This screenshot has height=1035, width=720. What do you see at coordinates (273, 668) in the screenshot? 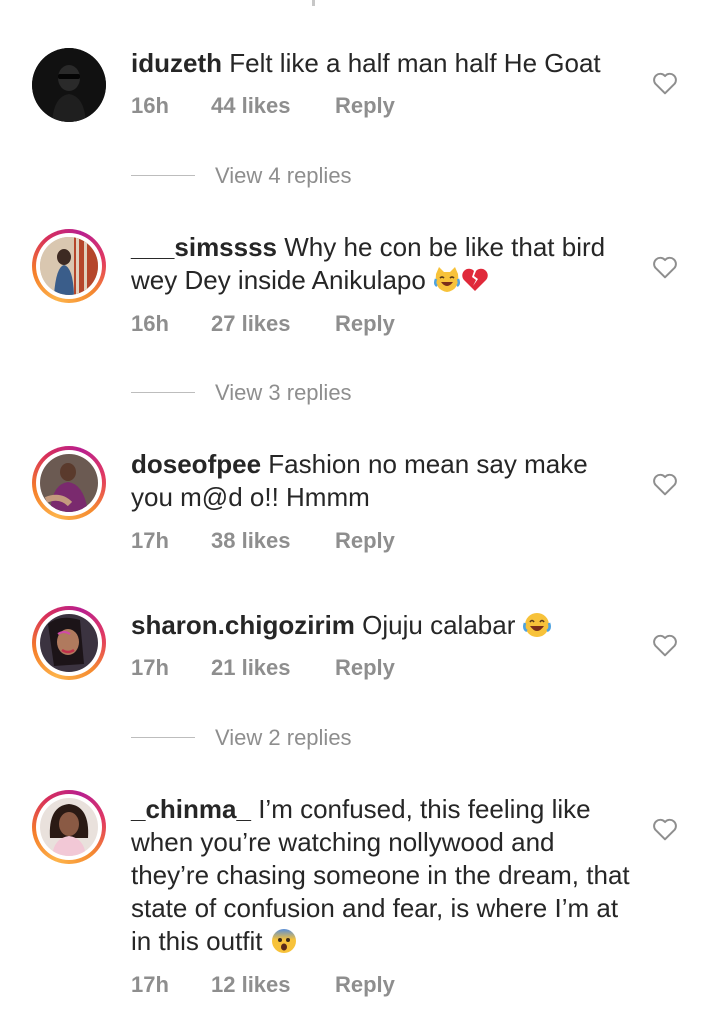
I see `likes-count: 21 likes` at bounding box center [273, 668].